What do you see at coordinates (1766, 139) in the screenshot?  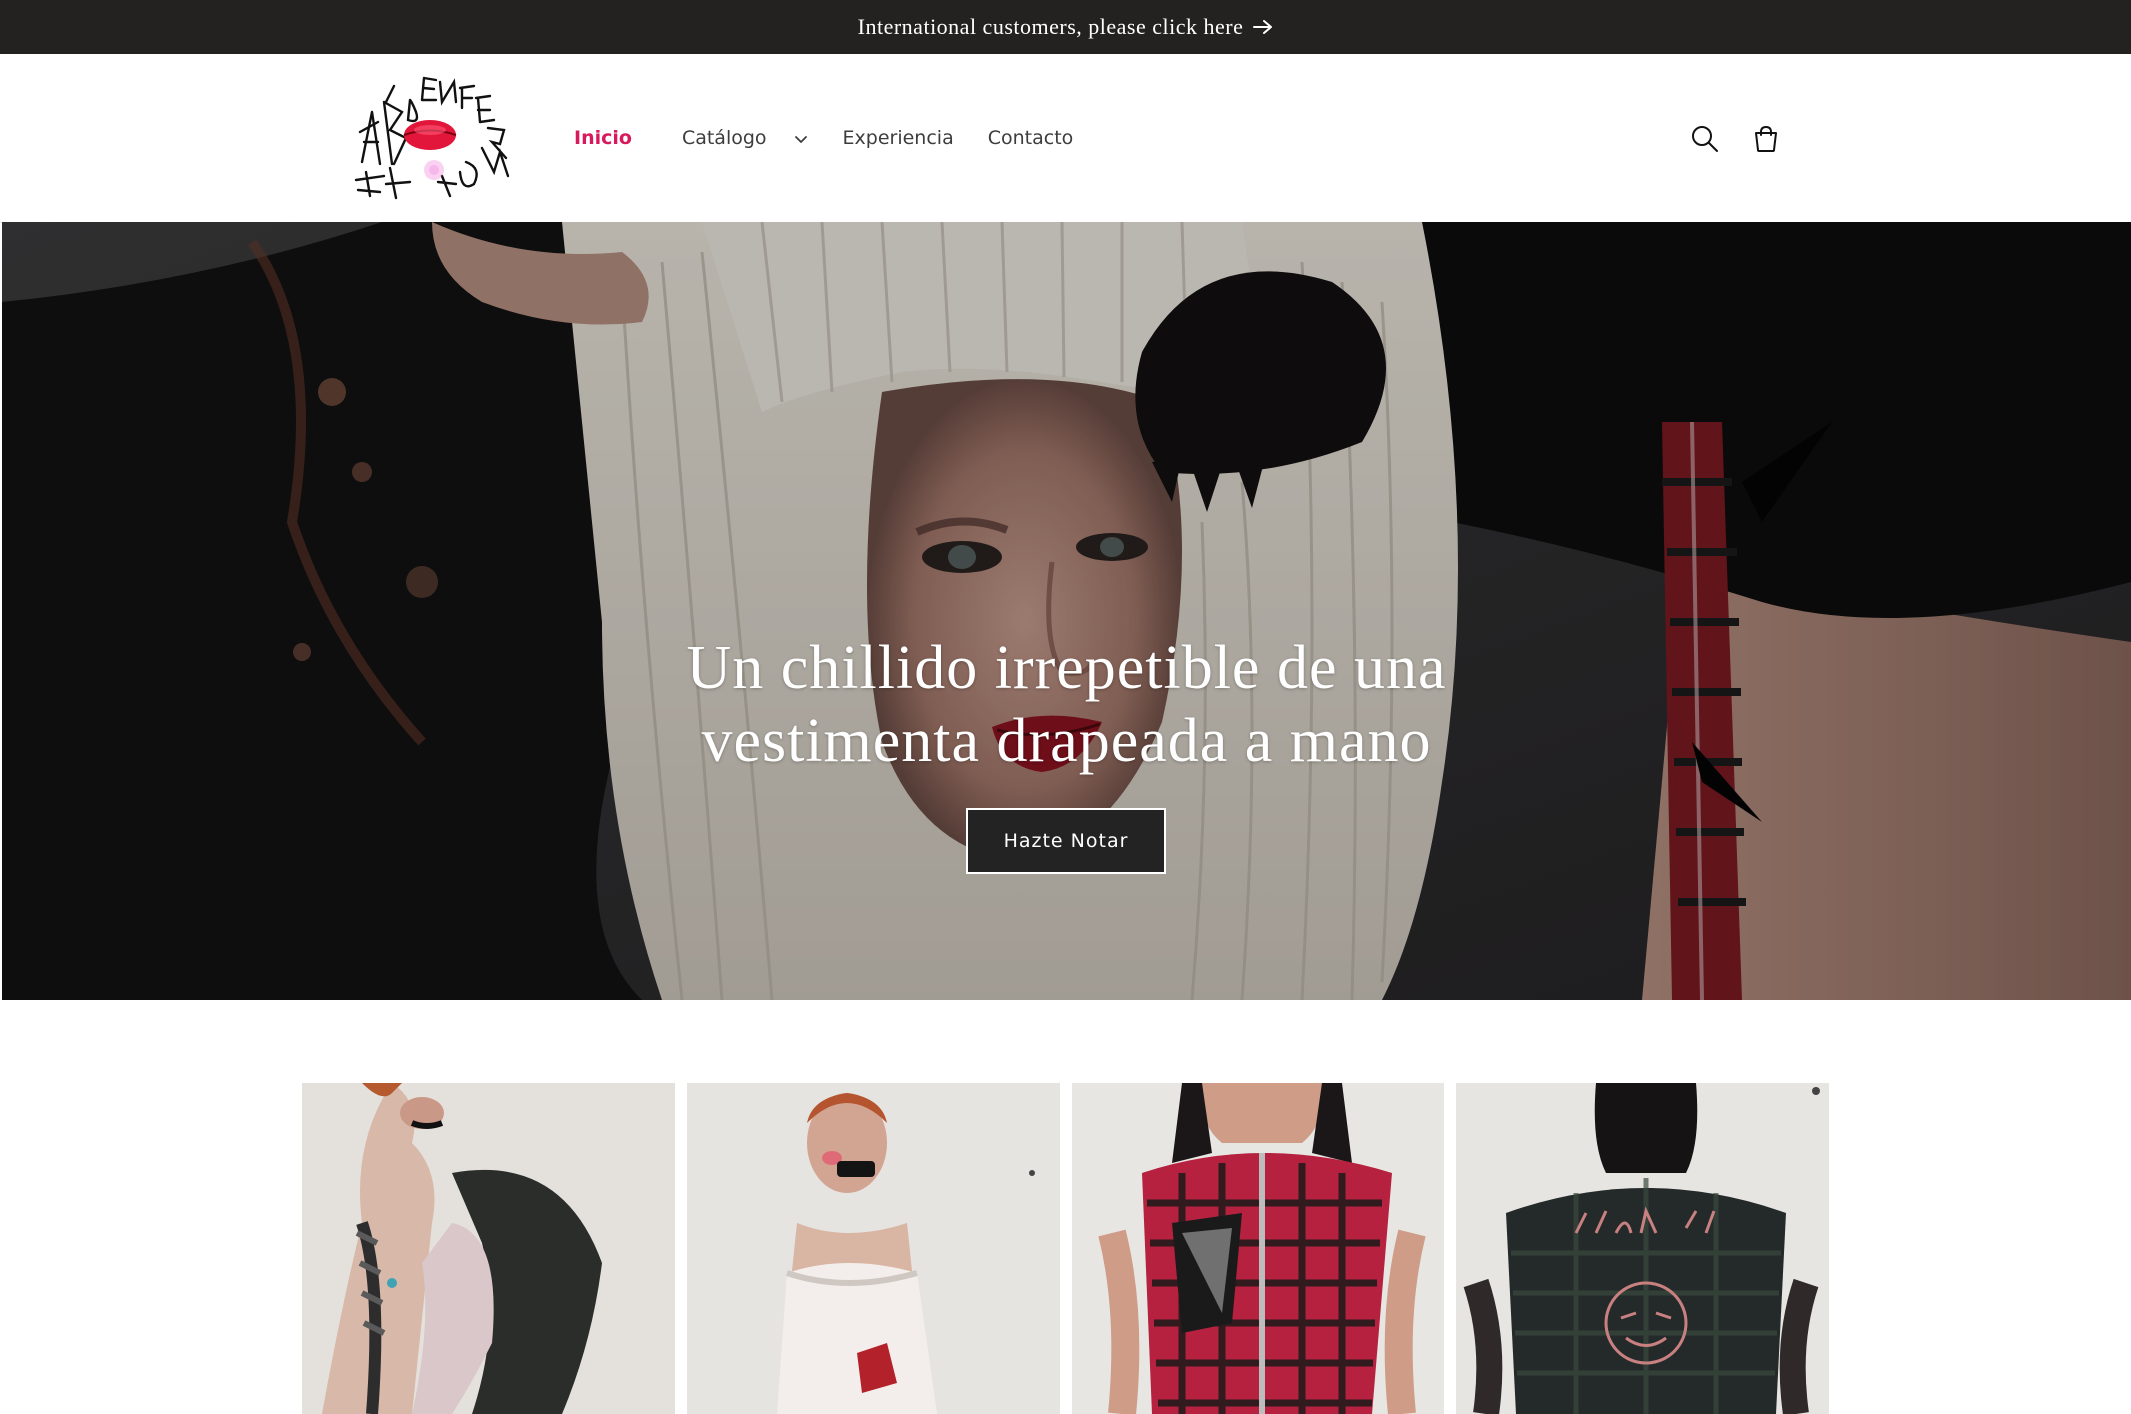 I see `cart-icon` at bounding box center [1766, 139].